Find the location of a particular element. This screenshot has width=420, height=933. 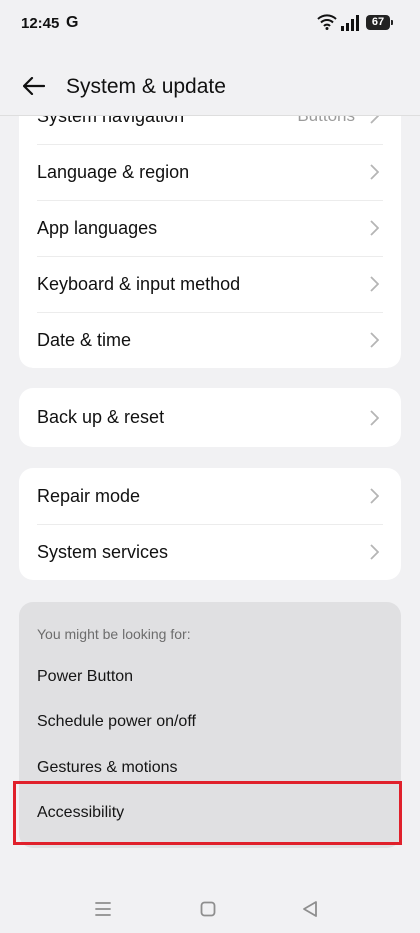

triangle-back-icon is located at coordinates (310, 909).